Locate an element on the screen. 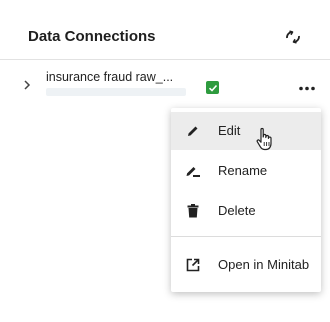 This screenshot has width=330, height=322. menu-item-rename: Rename is located at coordinates (246, 171).